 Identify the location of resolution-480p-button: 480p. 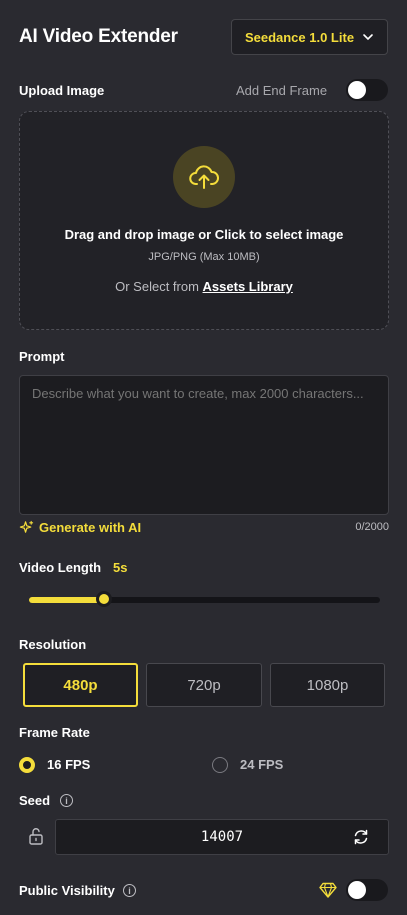
(80, 685).